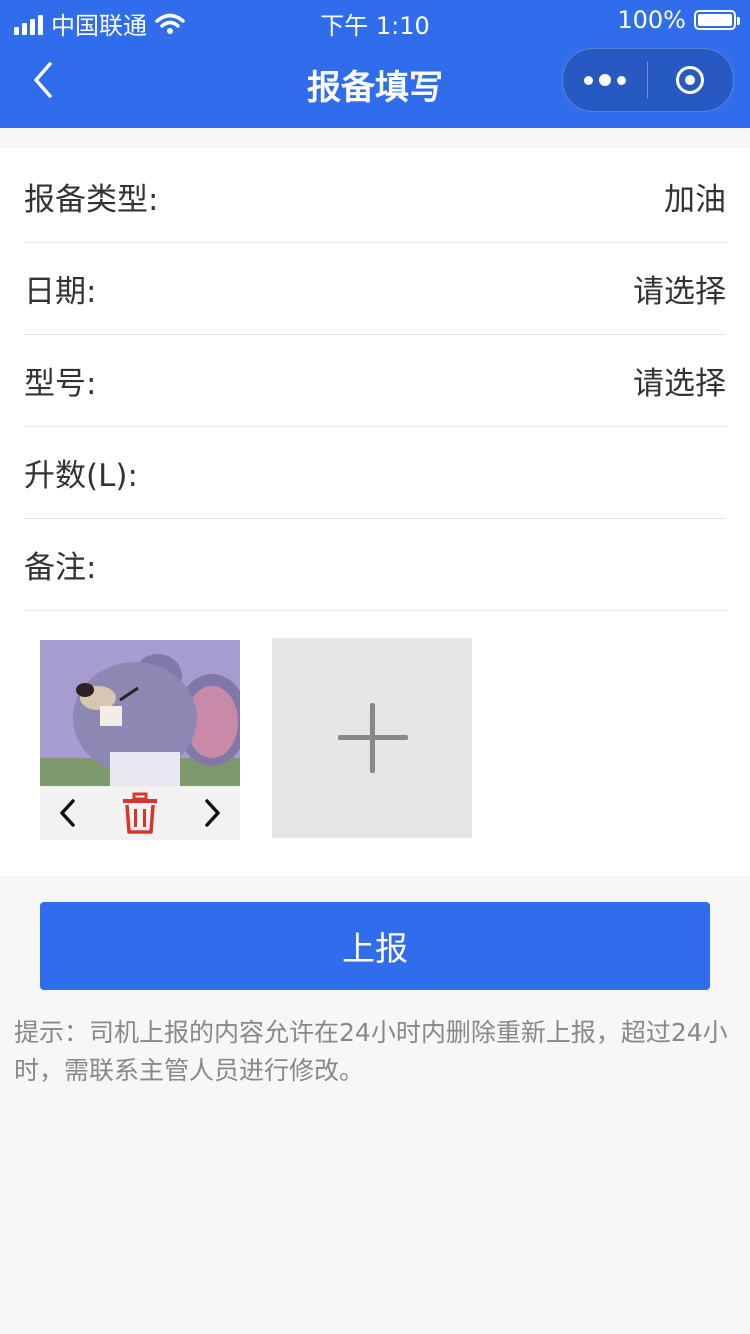 The height and width of the screenshot is (1334, 750). I want to click on remark-label: 备注:, so click(60, 567).